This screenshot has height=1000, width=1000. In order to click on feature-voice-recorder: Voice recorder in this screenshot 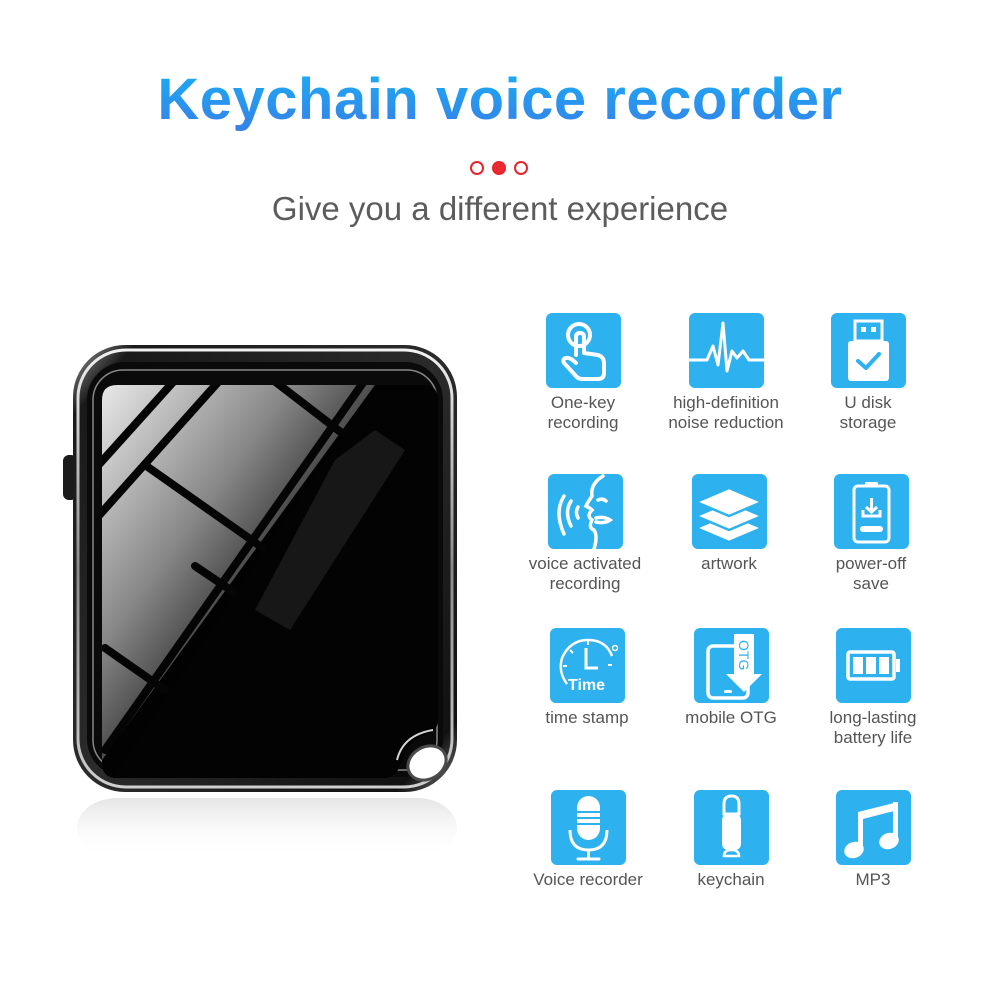, I will do `click(588, 840)`.